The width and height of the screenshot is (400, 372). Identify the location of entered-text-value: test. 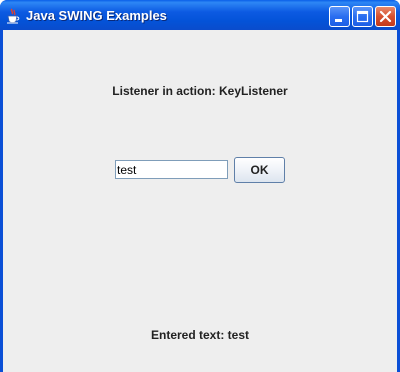
(238, 335).